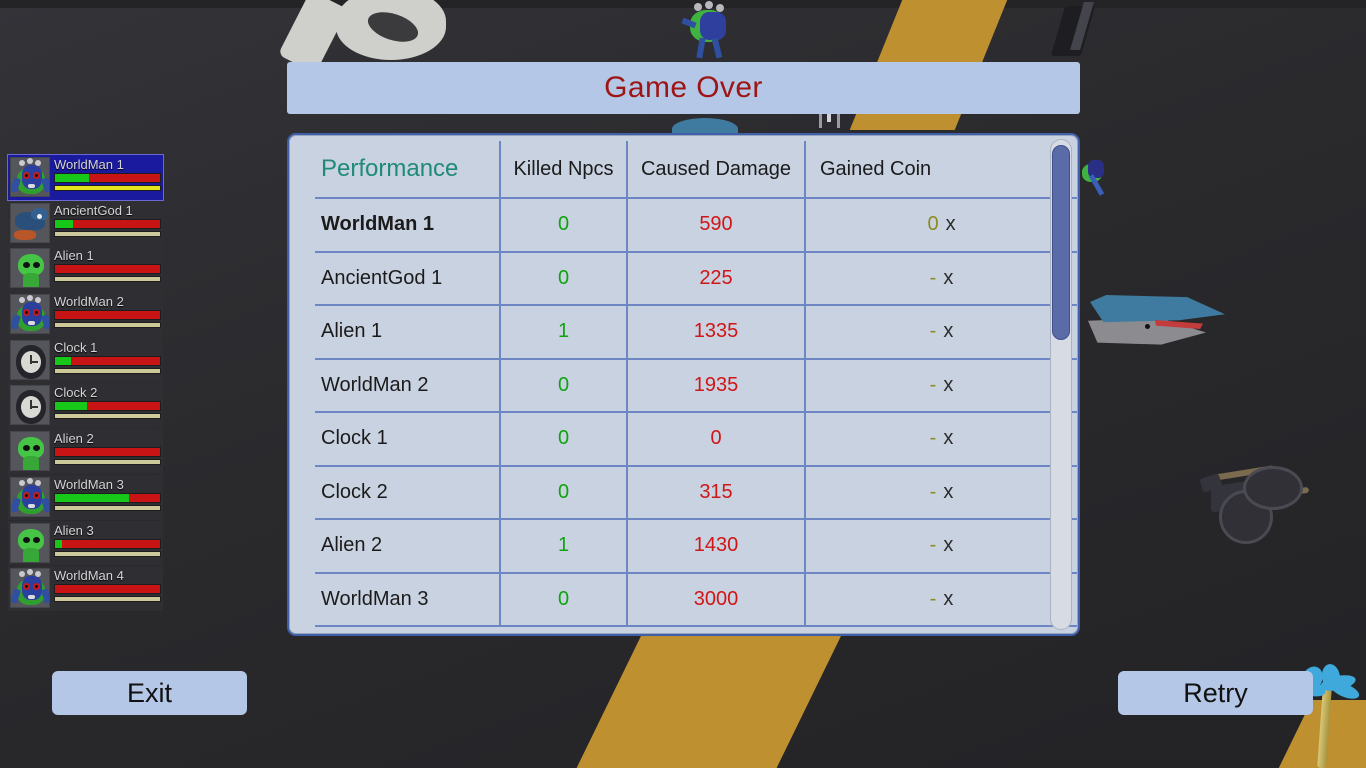 Image resolution: width=1366 pixels, height=768 pixels. I want to click on table-row: WorldMan 2 0 1935- x, so click(696, 385).